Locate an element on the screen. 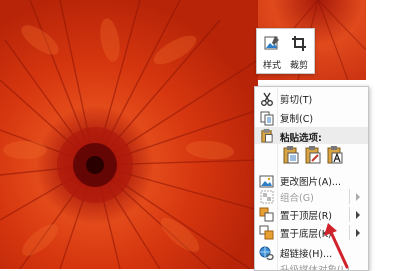 The width and height of the screenshot is (399, 271). crop-icon is located at coordinates (299, 43).